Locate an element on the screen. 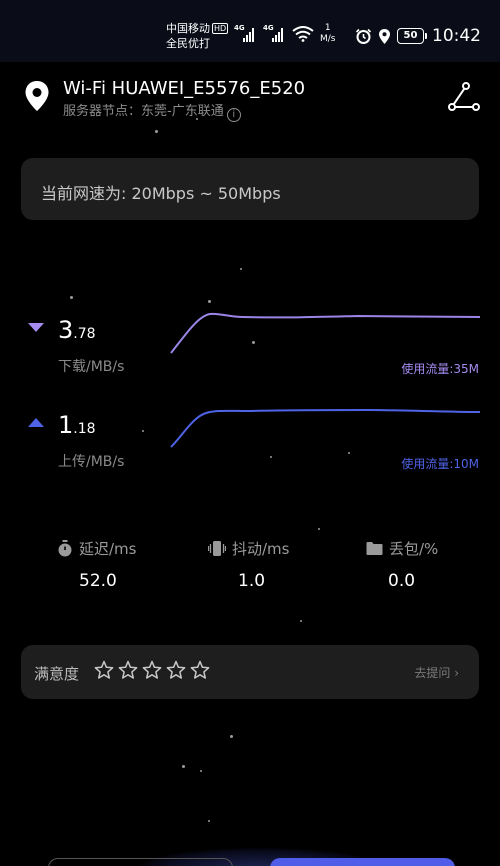 The height and width of the screenshot is (866, 500). download-metric: 3.78 下载/MB/s 使用流量:35M is located at coordinates (250, 340).